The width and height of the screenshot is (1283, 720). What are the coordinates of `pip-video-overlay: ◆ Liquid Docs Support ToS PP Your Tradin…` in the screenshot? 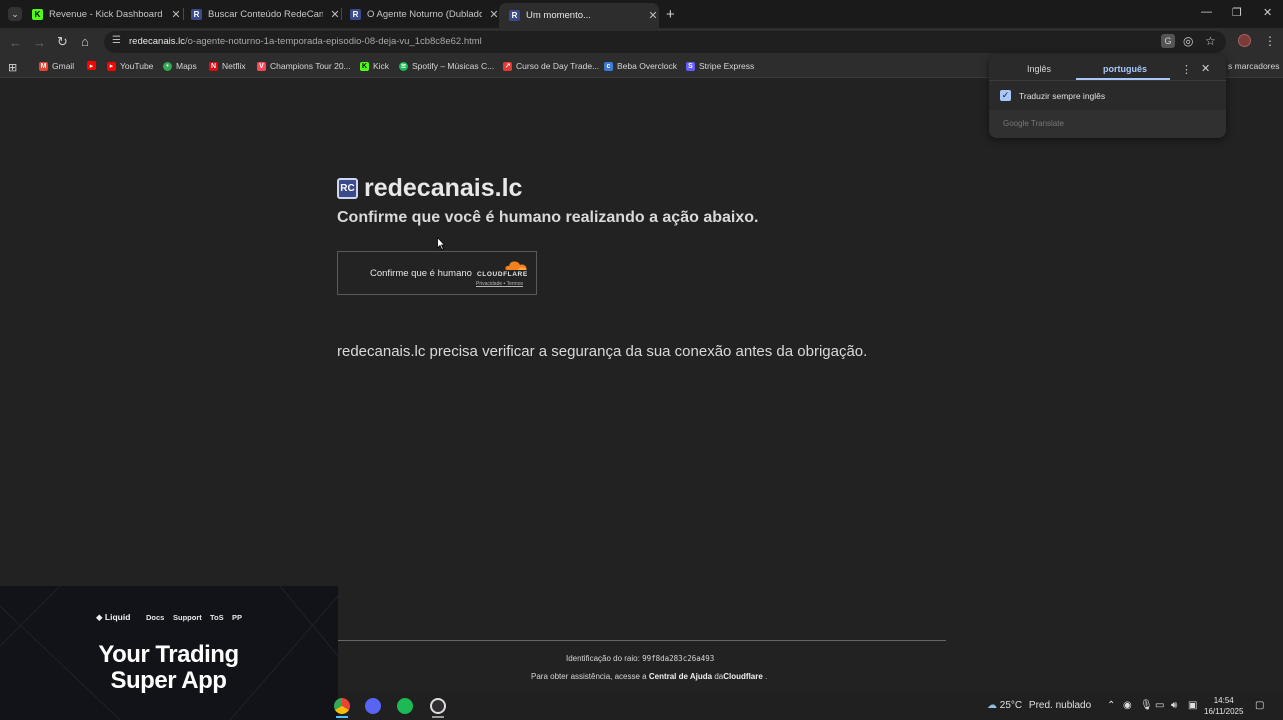 It's located at (169, 653).